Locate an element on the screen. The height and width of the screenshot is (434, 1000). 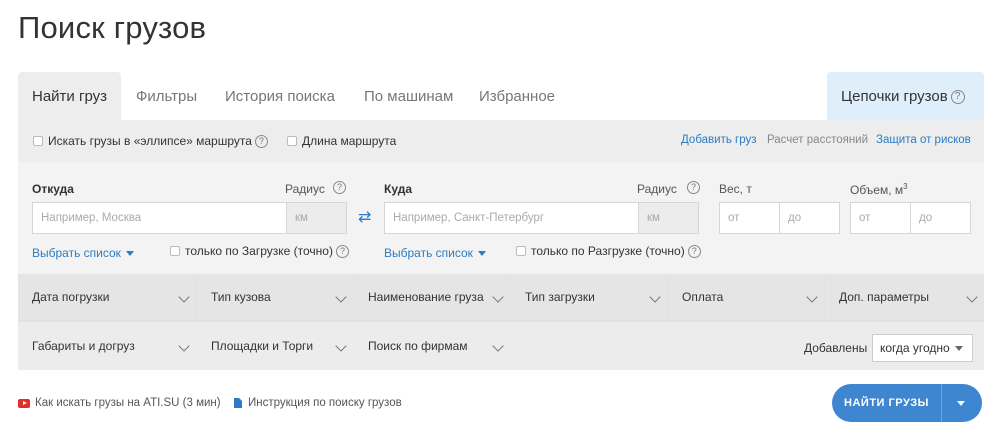
tab-search-history: История поиска is located at coordinates (280, 96).